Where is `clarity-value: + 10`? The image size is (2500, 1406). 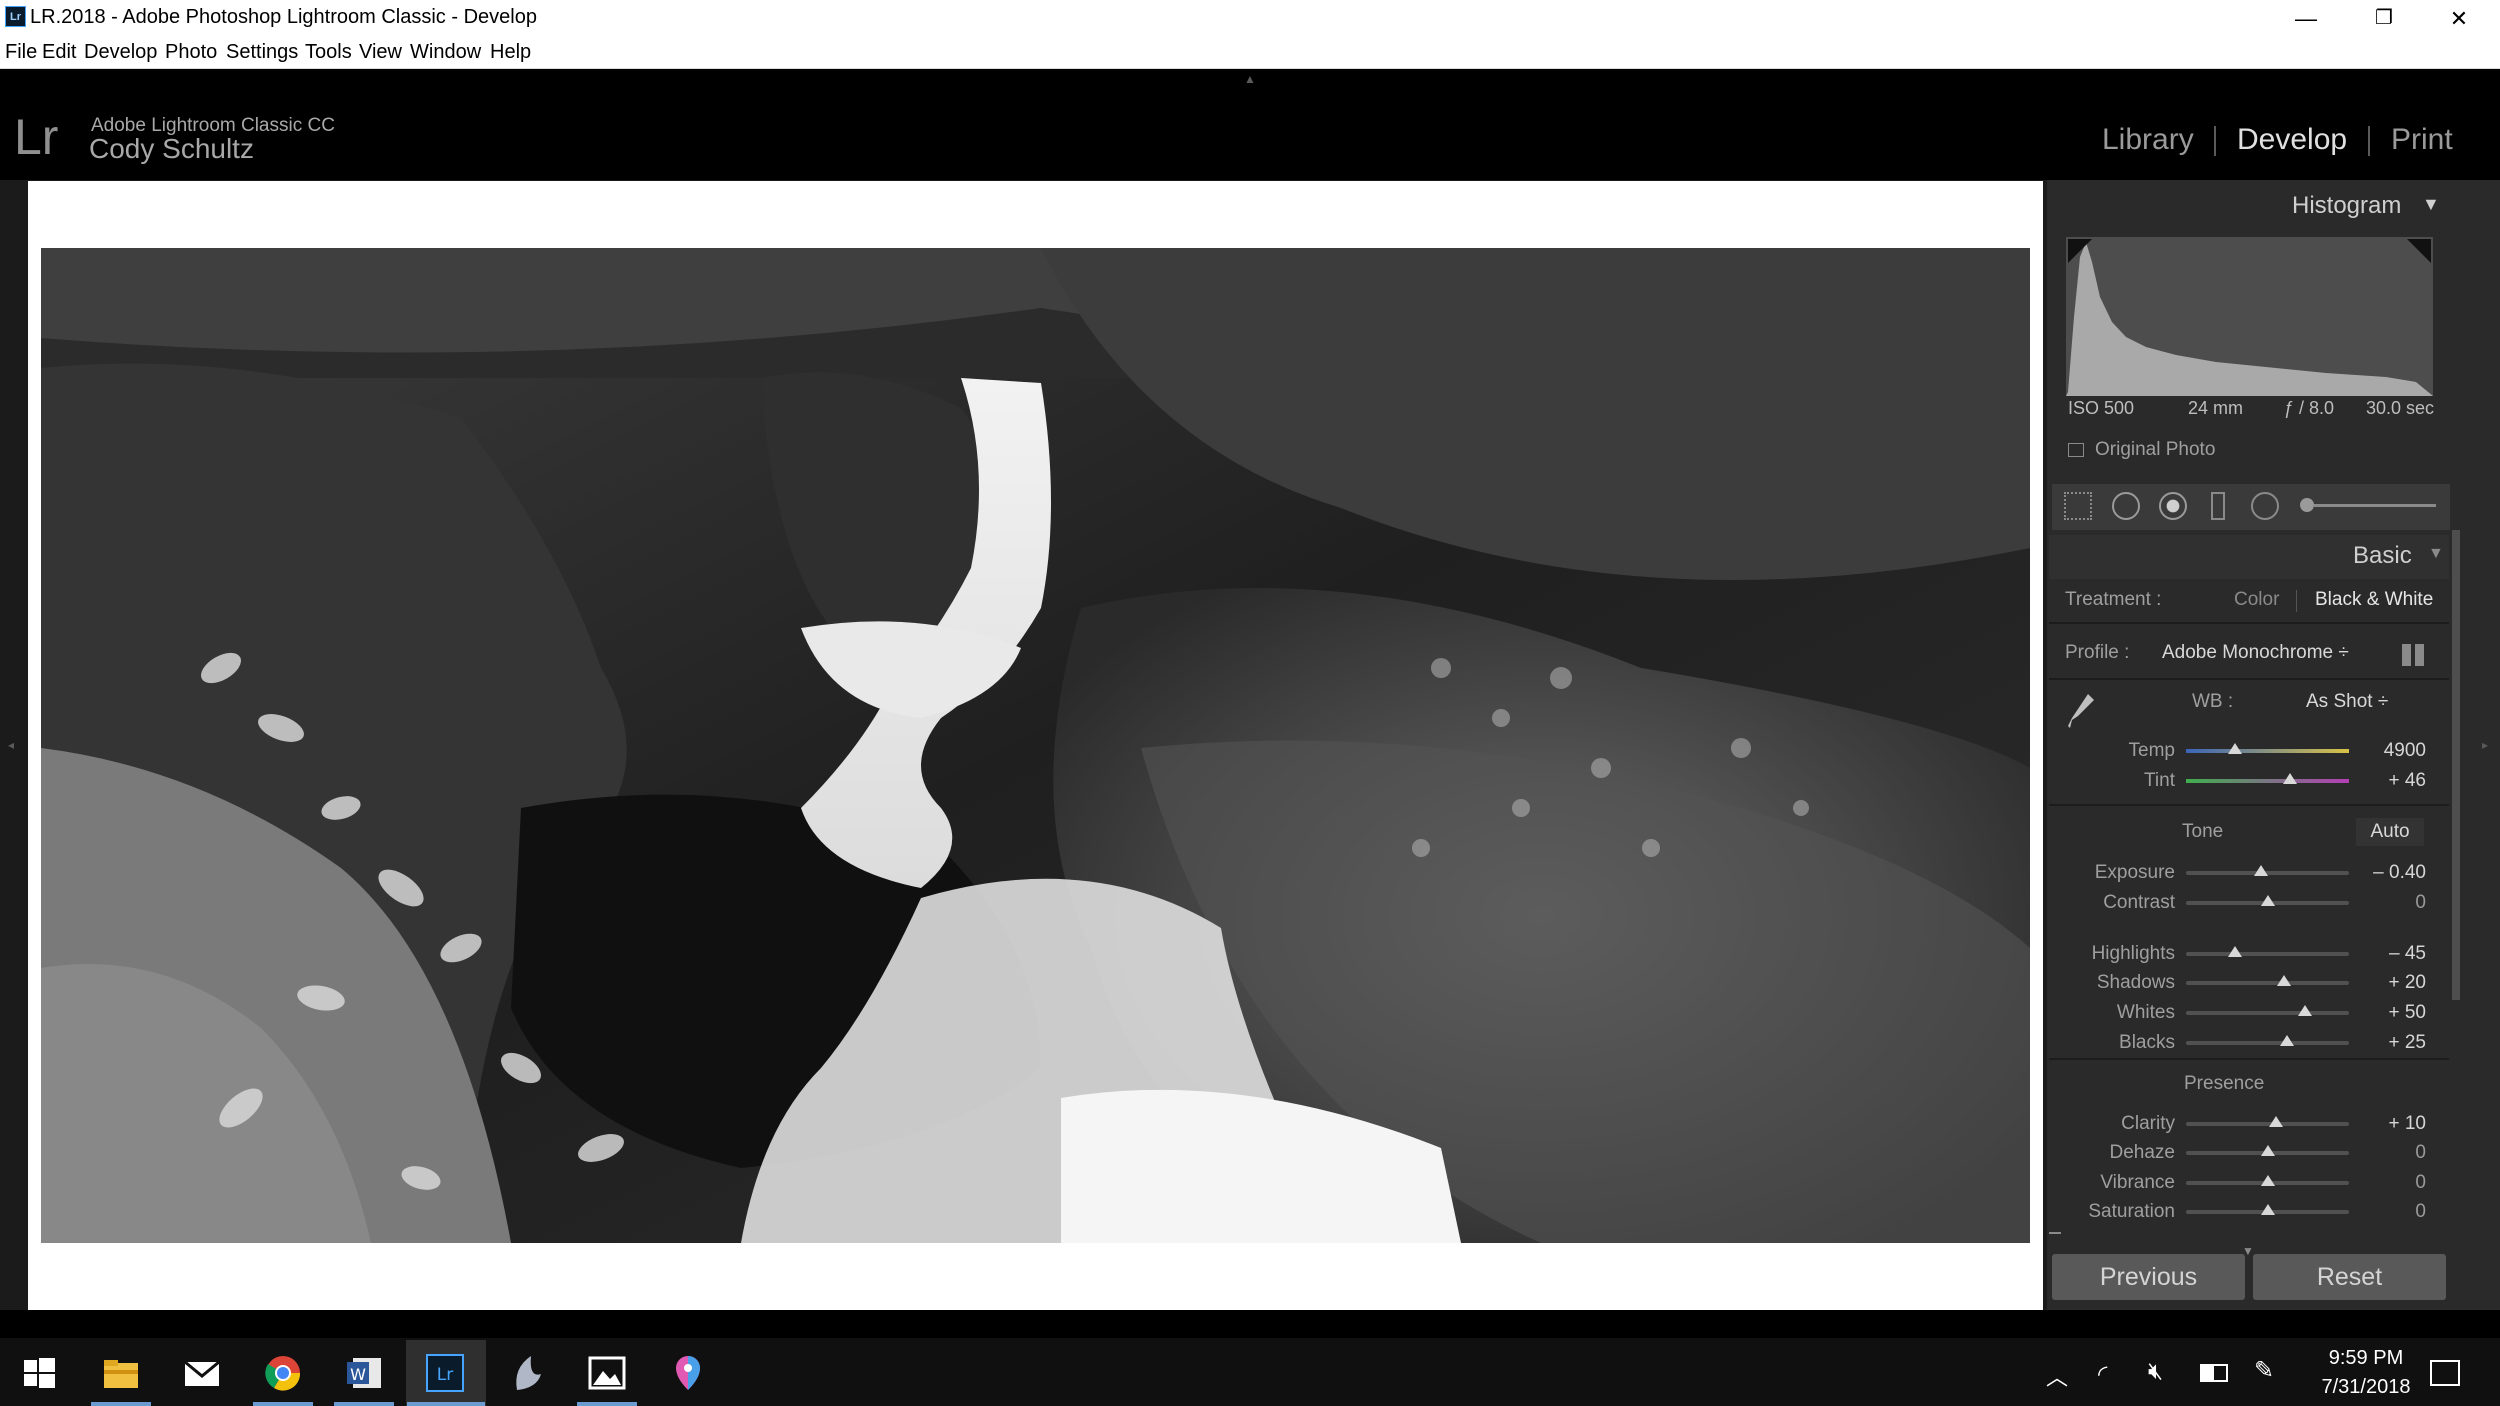
clarity-value: + 10 is located at coordinates (2386, 1124).